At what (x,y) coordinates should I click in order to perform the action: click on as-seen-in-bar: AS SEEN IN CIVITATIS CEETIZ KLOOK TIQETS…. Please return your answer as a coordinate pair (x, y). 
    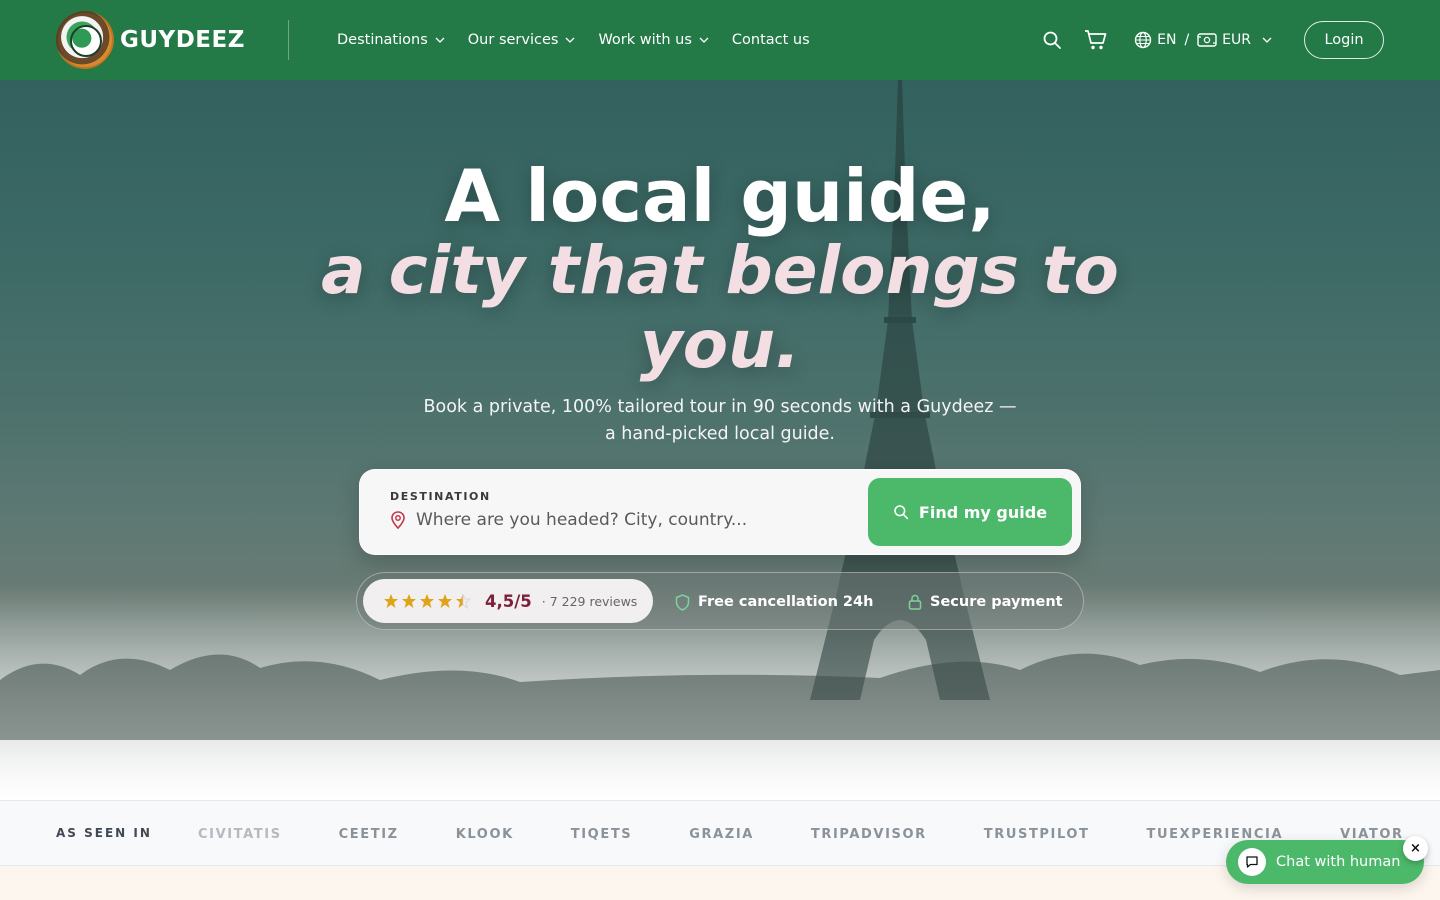
    Looking at the image, I should click on (720, 833).